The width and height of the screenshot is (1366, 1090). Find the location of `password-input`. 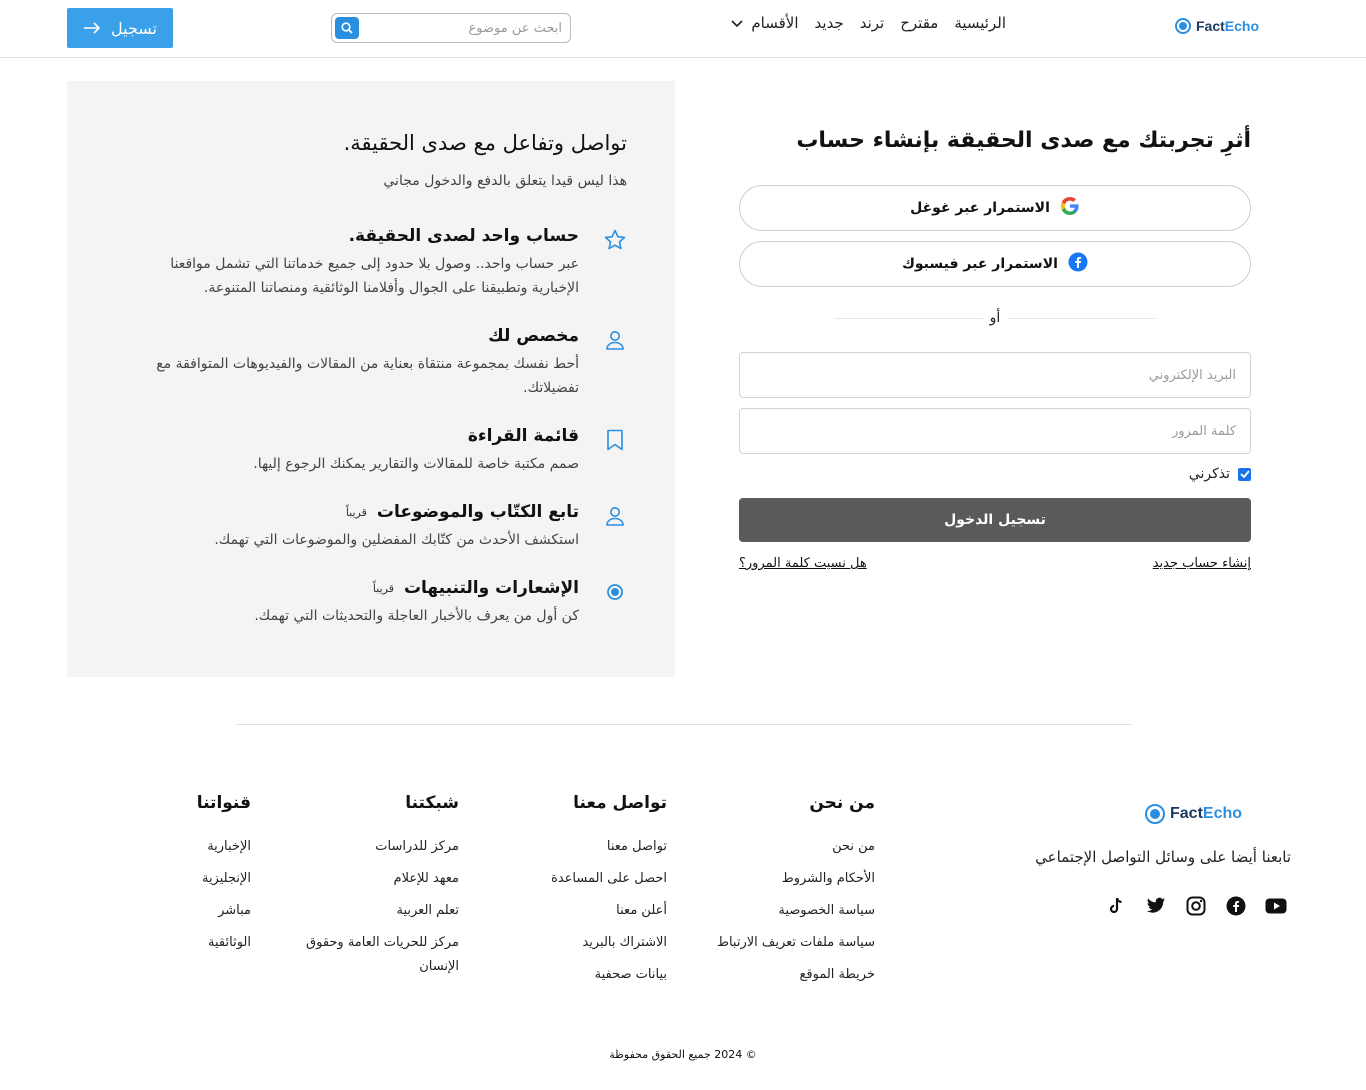

password-input is located at coordinates (995, 431).